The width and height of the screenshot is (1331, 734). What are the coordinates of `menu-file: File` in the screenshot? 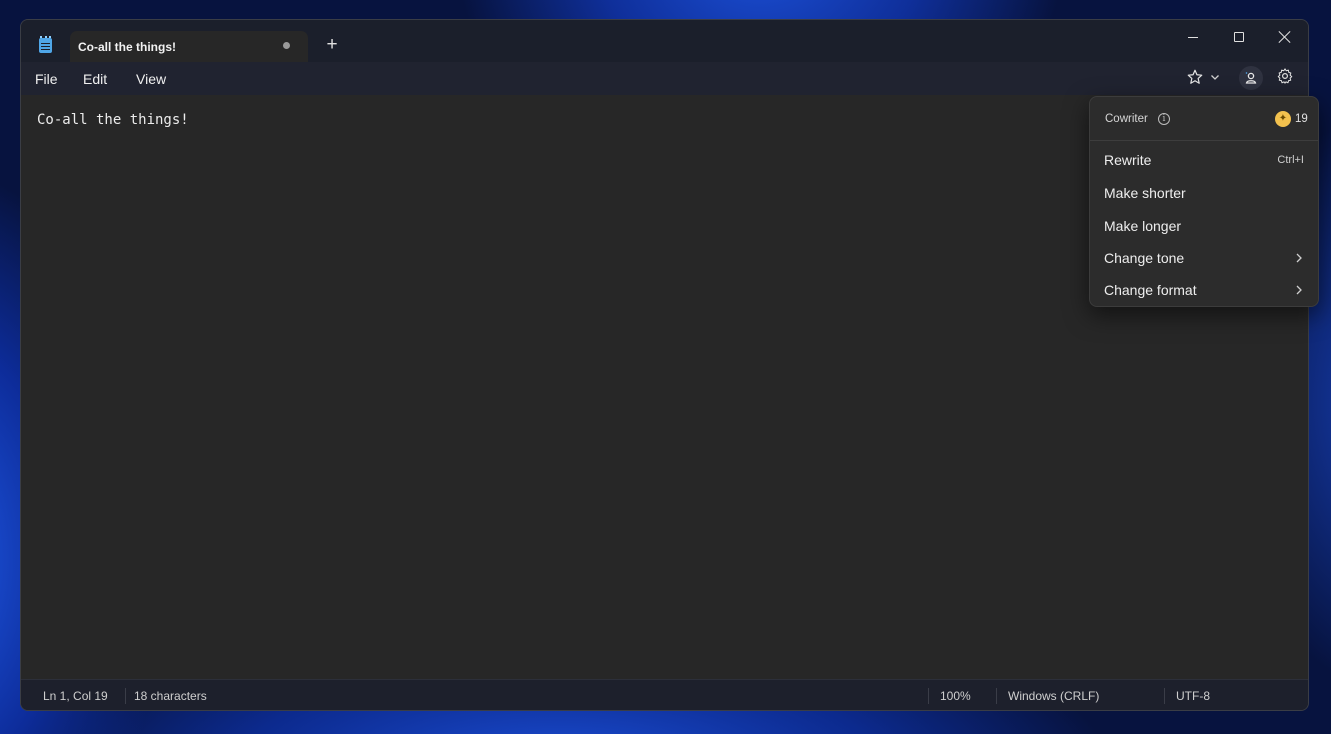 It's located at (46, 79).